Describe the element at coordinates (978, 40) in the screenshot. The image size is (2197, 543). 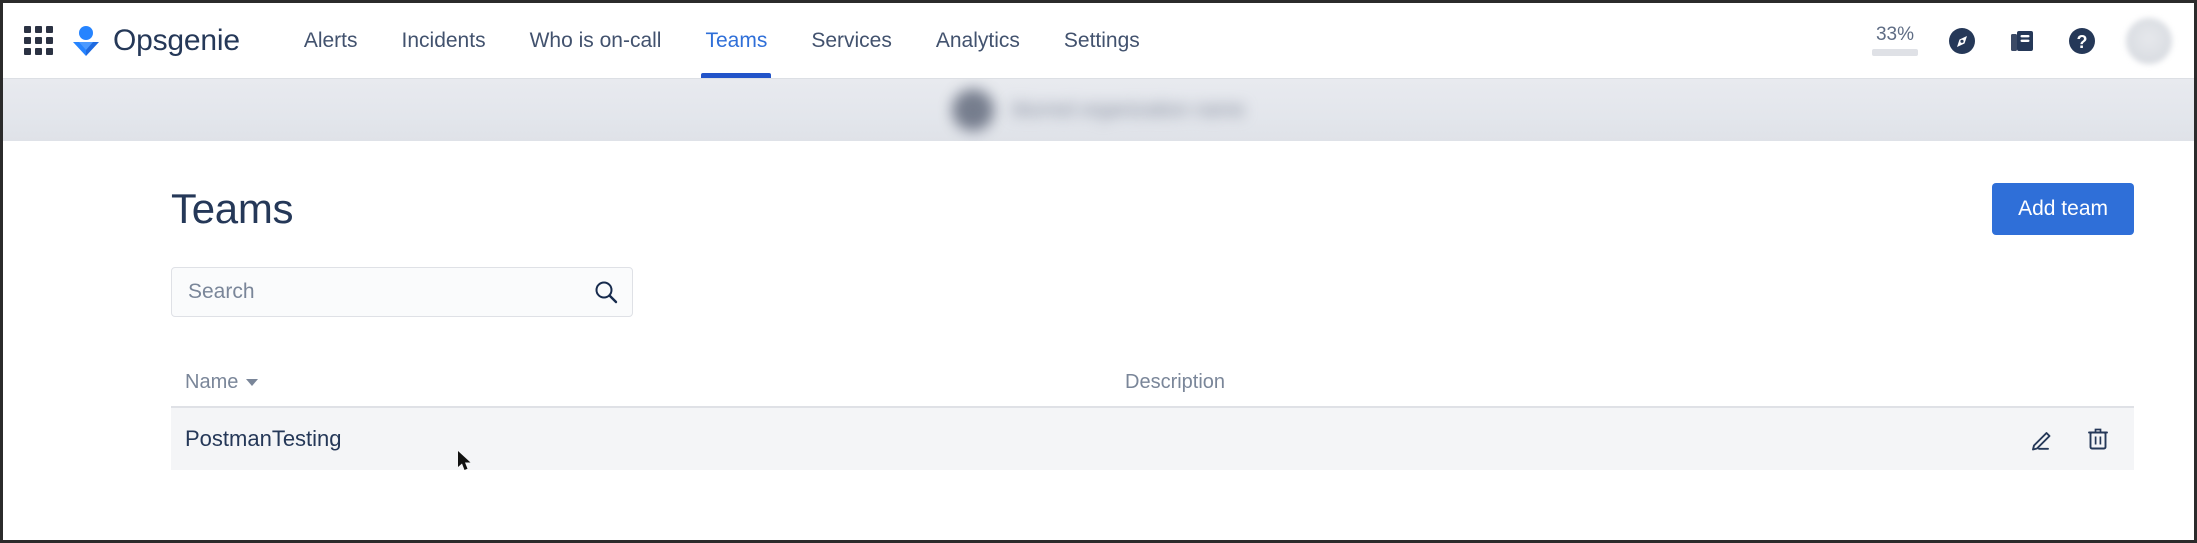
I see `nav-item-analytics: Analytics` at that location.